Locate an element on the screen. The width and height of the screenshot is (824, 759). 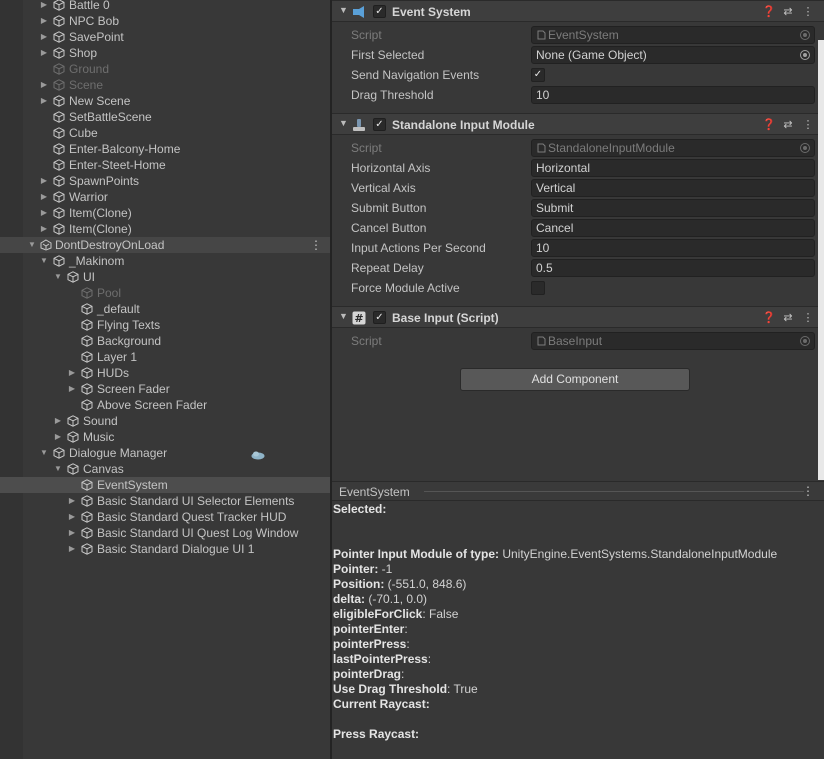
hierarchy-row: ▶ Basic Standard UI Quest Log Window is located at coordinates (165, 533).